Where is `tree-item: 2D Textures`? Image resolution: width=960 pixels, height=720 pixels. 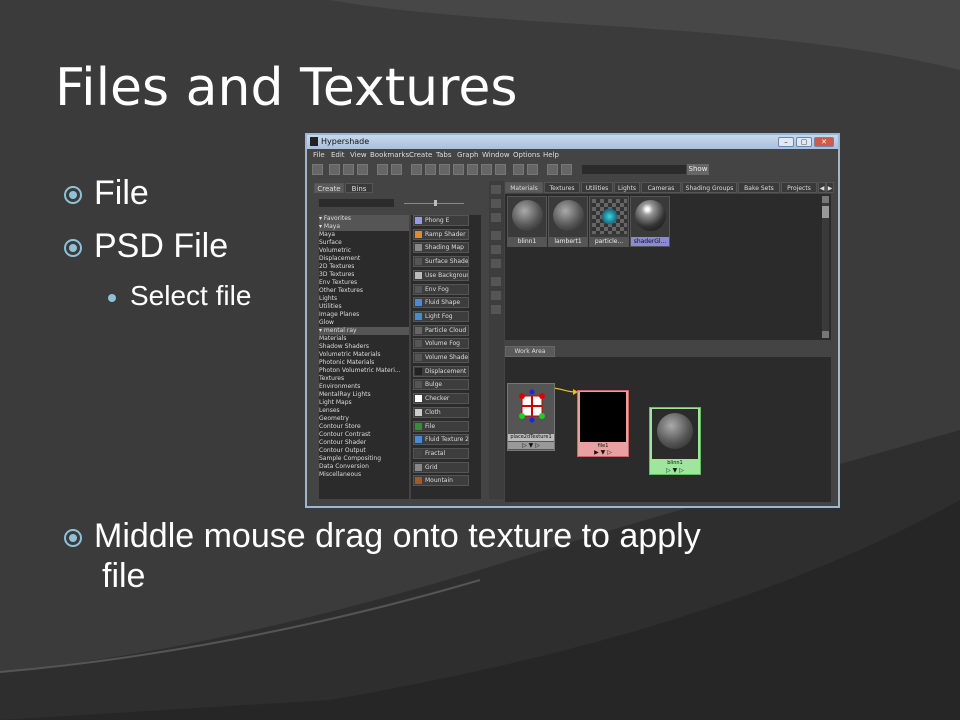 tree-item: 2D Textures is located at coordinates (364, 267).